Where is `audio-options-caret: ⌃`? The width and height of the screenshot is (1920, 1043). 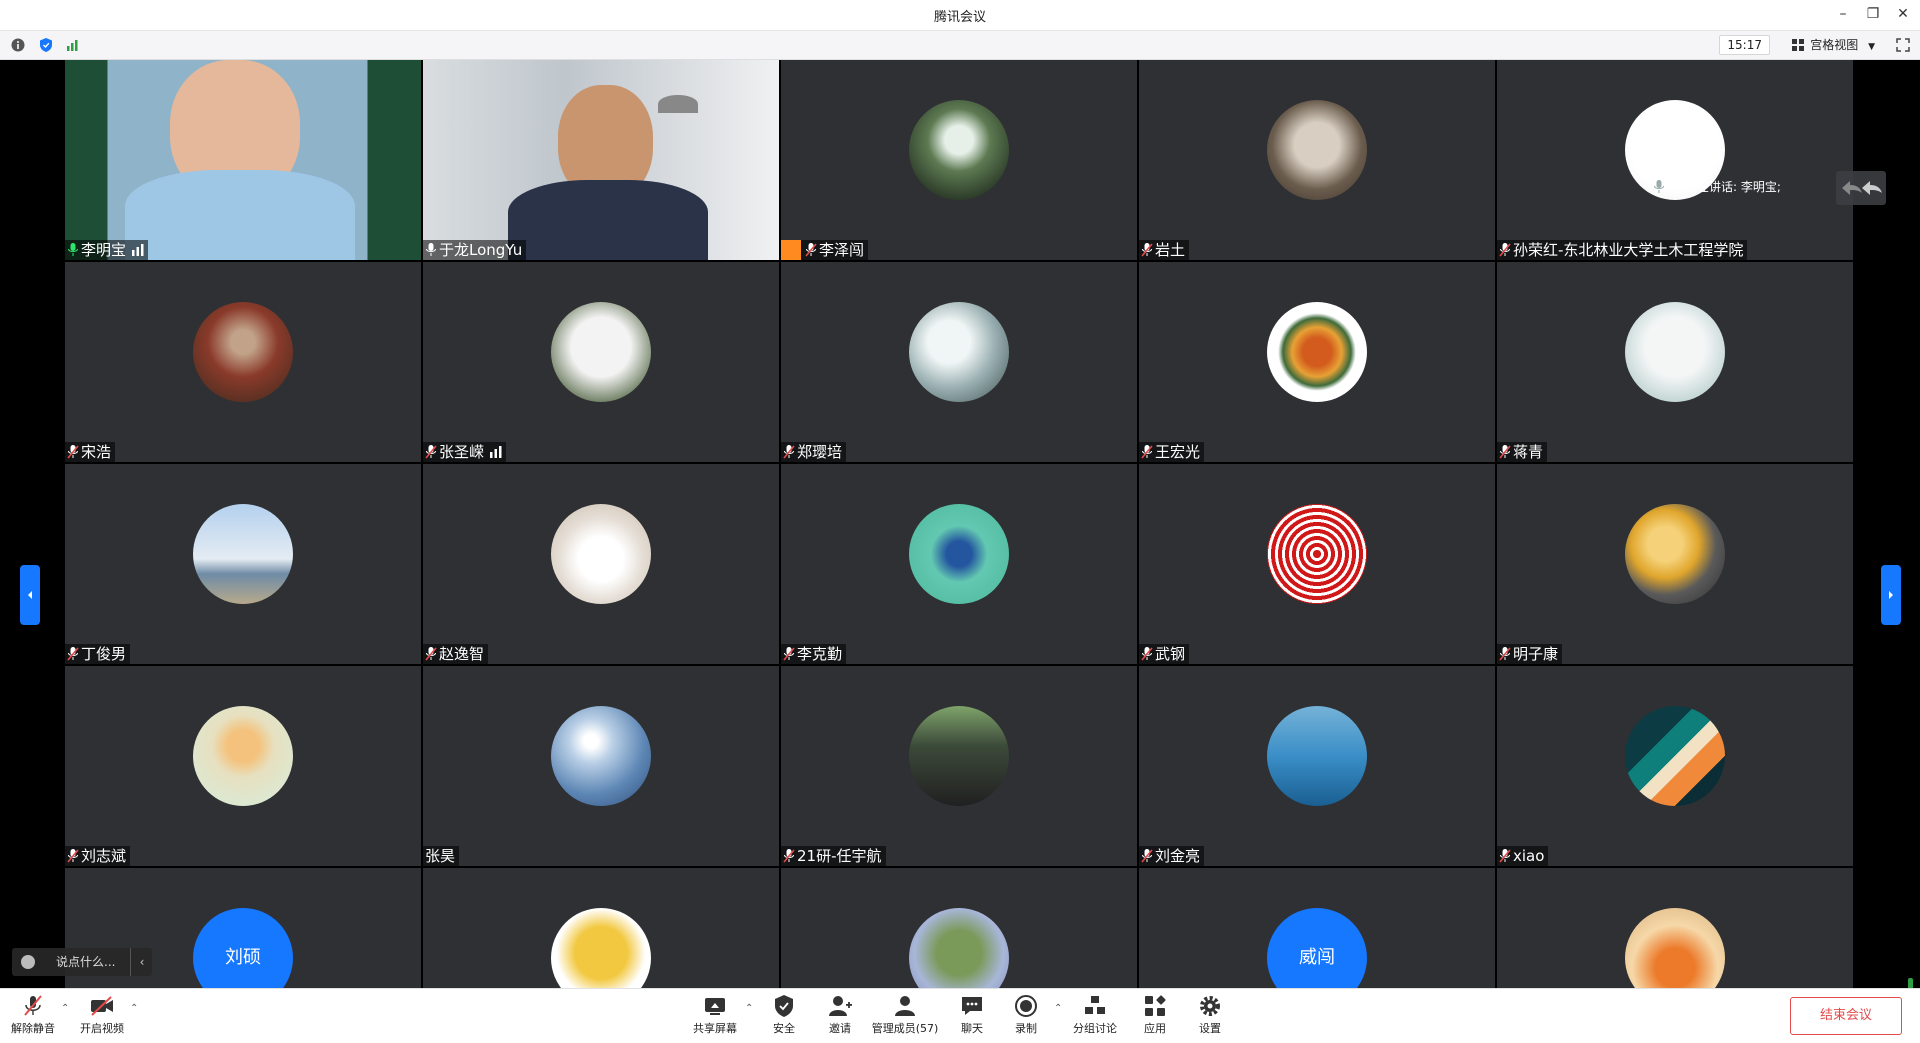 audio-options-caret: ⌃ is located at coordinates (66, 1008).